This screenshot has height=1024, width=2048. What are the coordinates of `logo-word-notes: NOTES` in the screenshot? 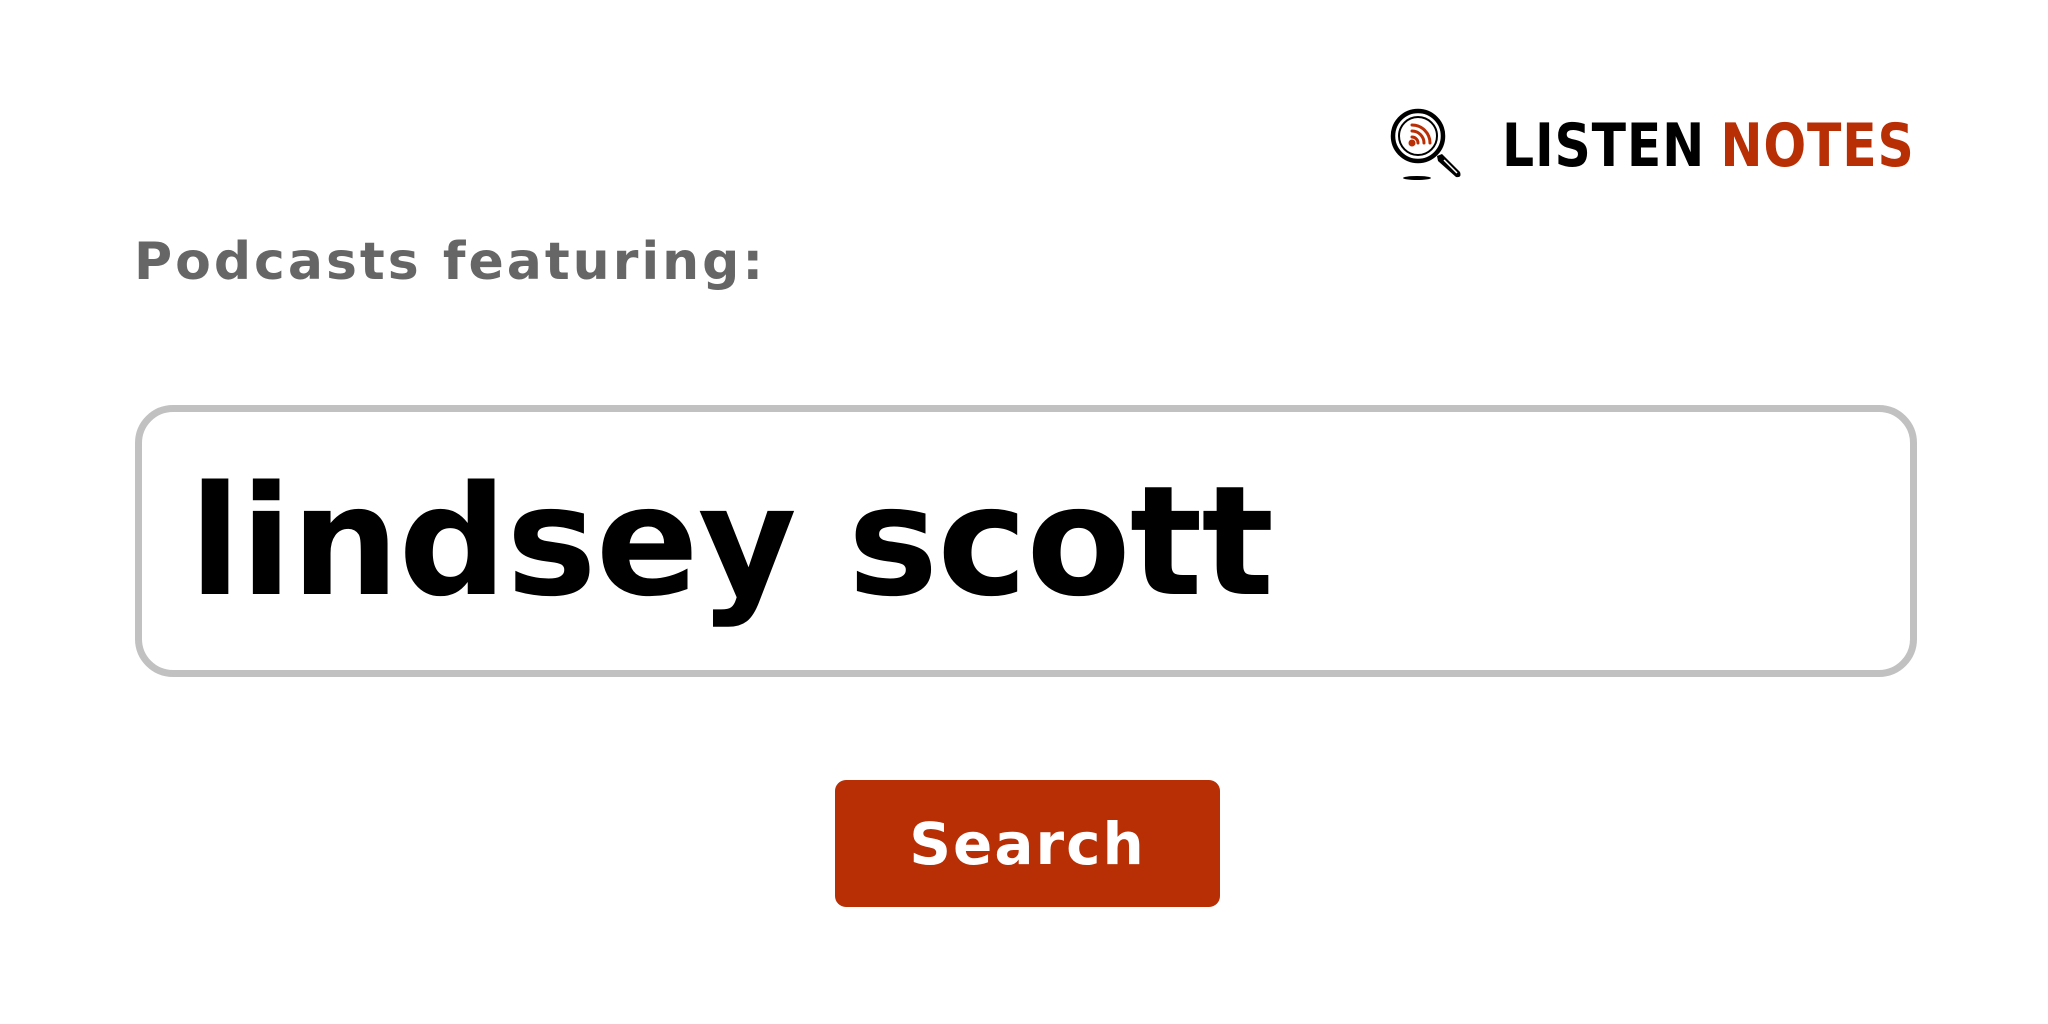 It's located at (1817, 146).